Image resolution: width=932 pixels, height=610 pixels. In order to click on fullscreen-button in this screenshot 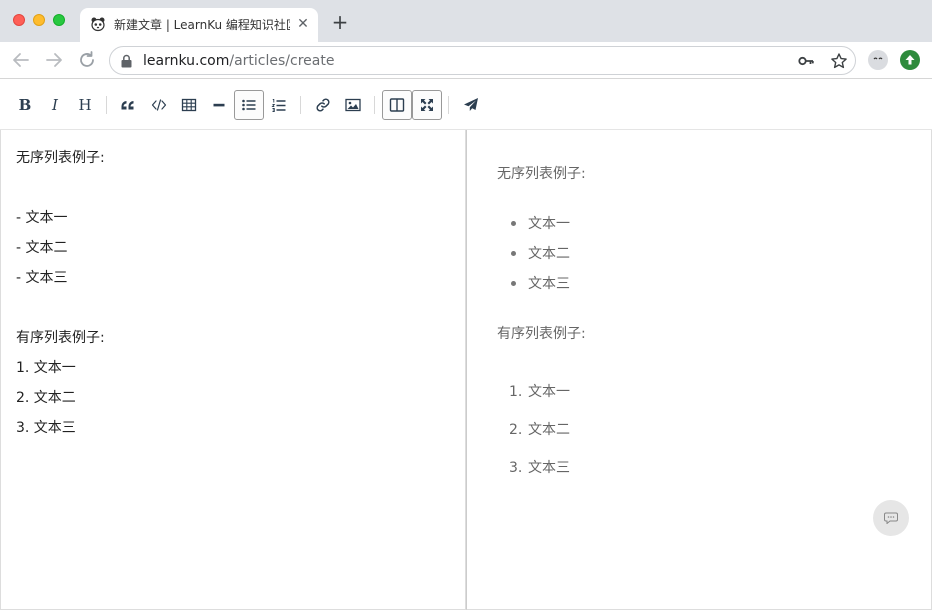, I will do `click(427, 105)`.